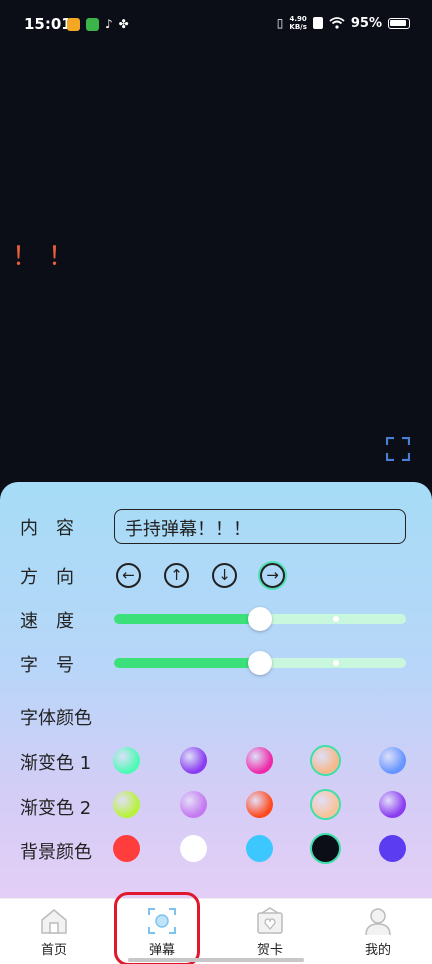 This screenshot has height=964, width=432. What do you see at coordinates (399, 23) in the screenshot?
I see `battery-icon` at bounding box center [399, 23].